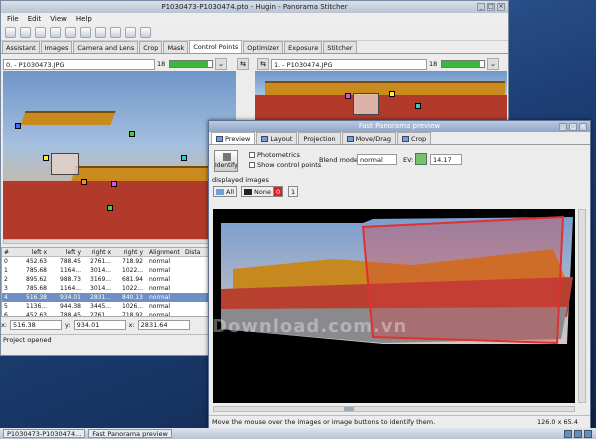  Describe the element at coordinates (243, 64) in the screenshot. I see `prev-image-icon: ⇆` at that location.